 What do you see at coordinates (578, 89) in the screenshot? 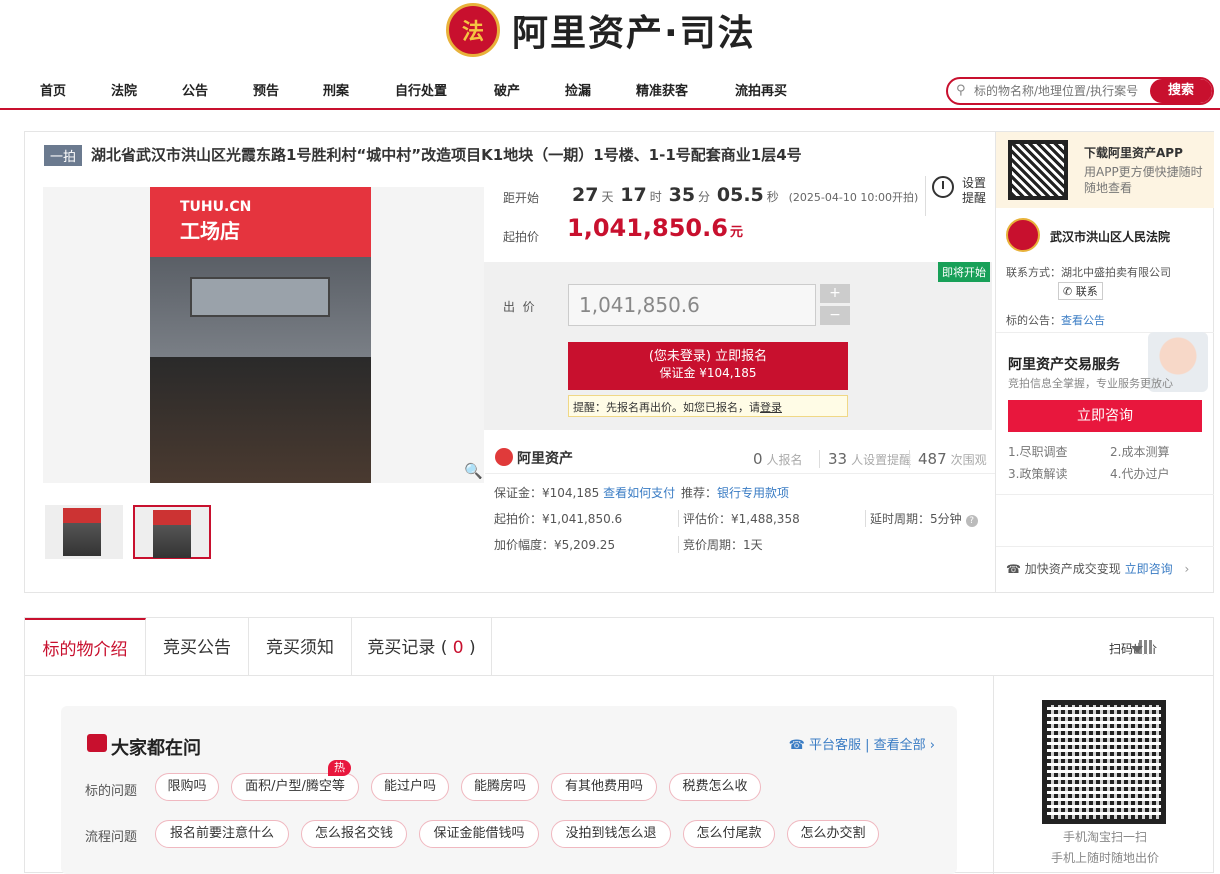
I see `nav-bargain: 捡漏` at bounding box center [578, 89].